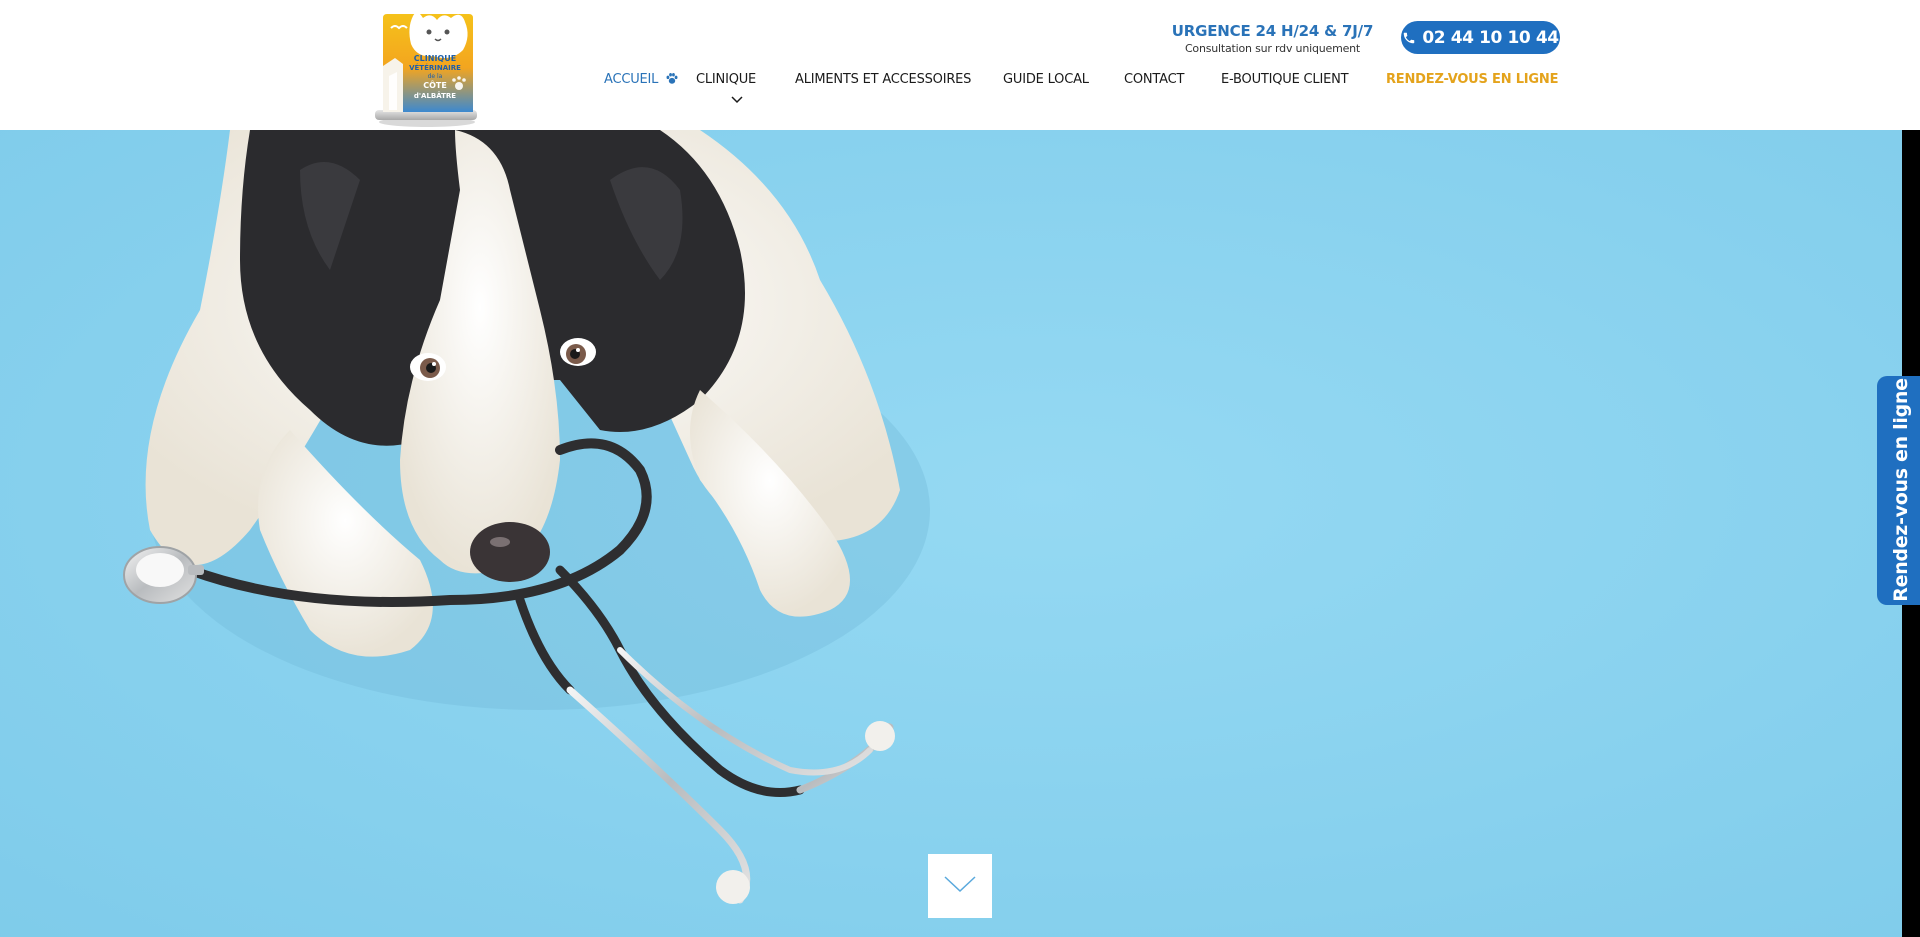  Describe the element at coordinates (631, 79) in the screenshot. I see `nav-item-label: ACCUEIL` at that location.